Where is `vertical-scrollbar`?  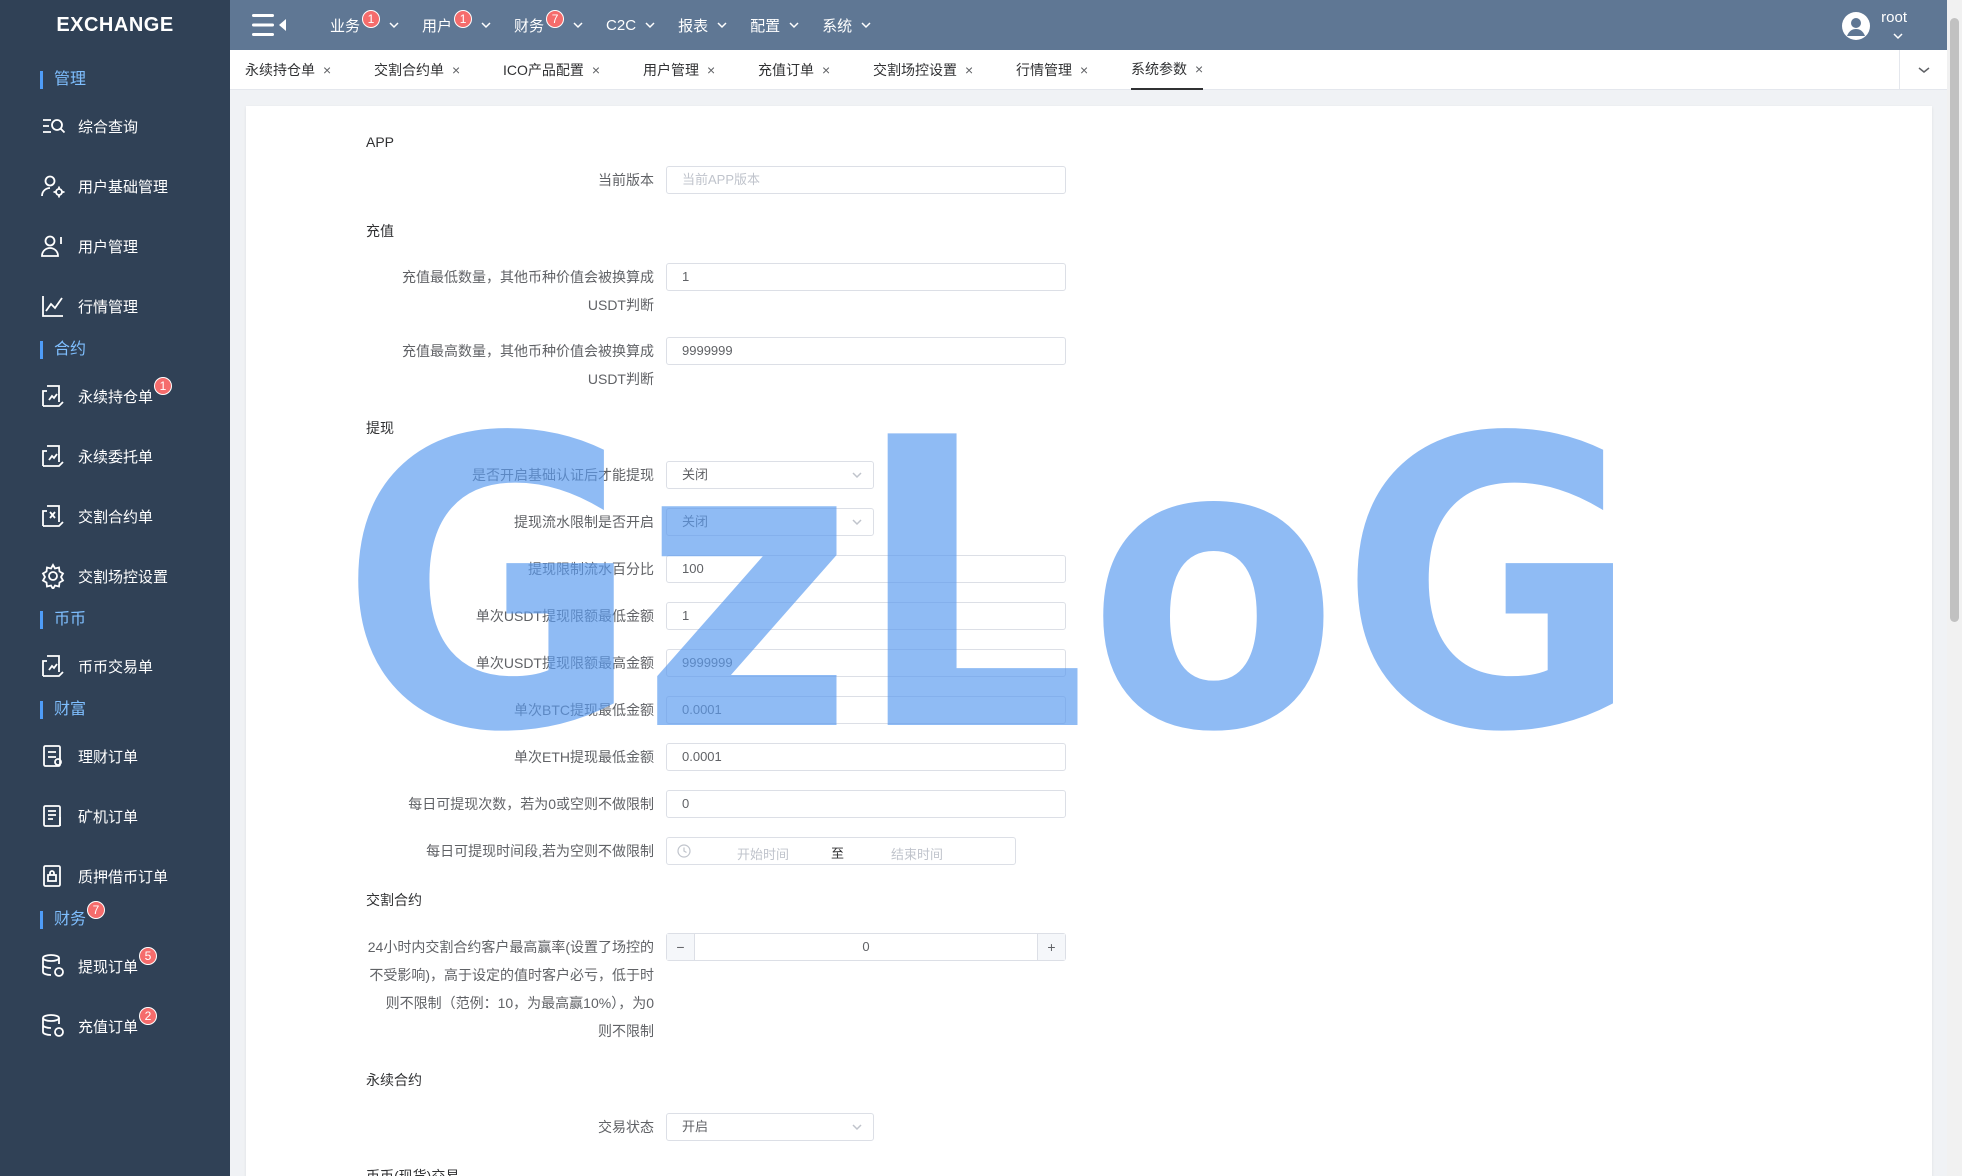 vertical-scrollbar is located at coordinates (1954, 588).